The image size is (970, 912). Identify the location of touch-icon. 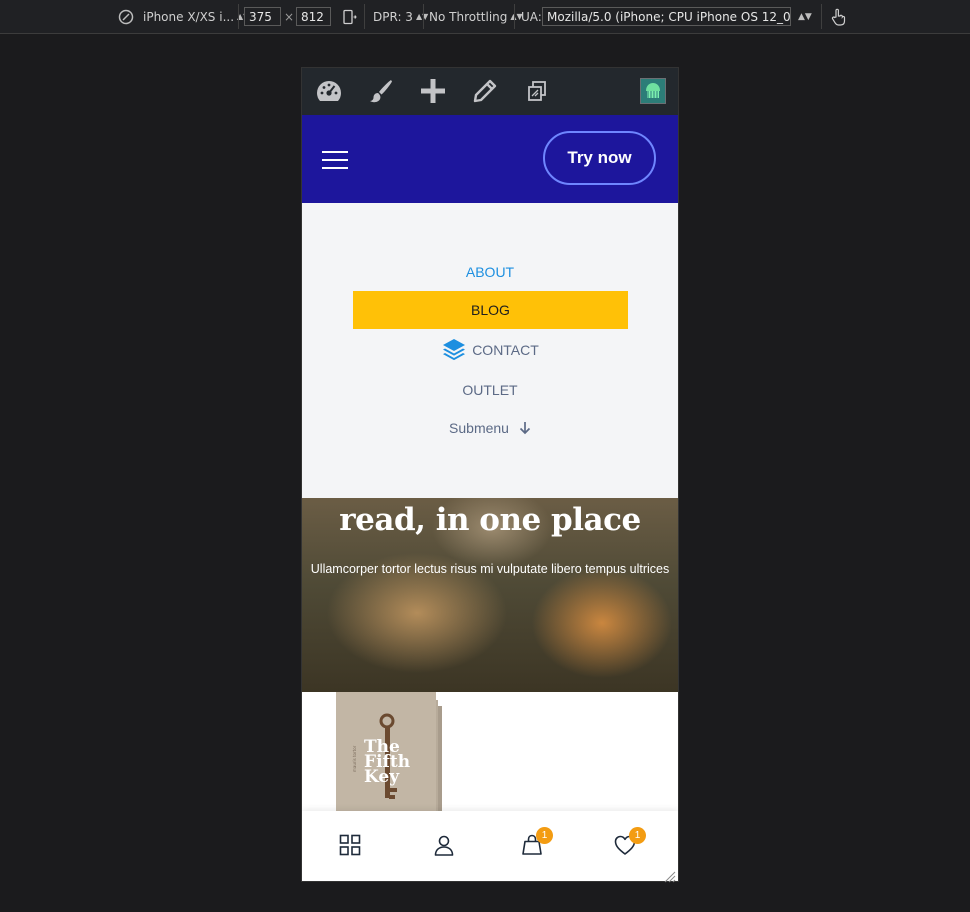
(838, 16).